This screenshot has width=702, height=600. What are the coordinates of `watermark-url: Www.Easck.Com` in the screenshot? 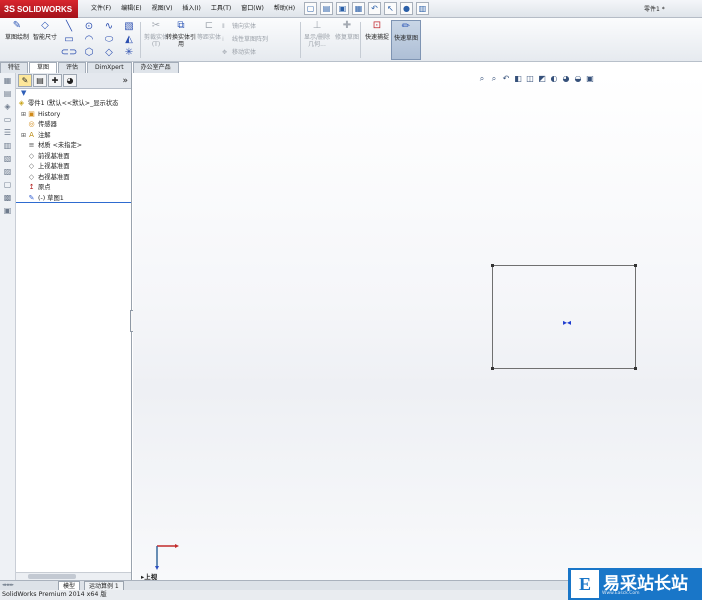 It's located at (621, 593).